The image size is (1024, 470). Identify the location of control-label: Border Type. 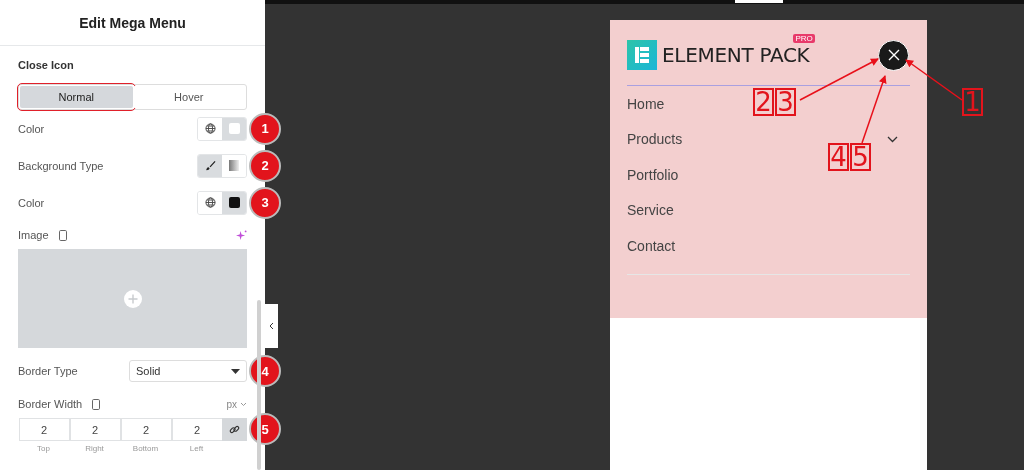
(48, 371).